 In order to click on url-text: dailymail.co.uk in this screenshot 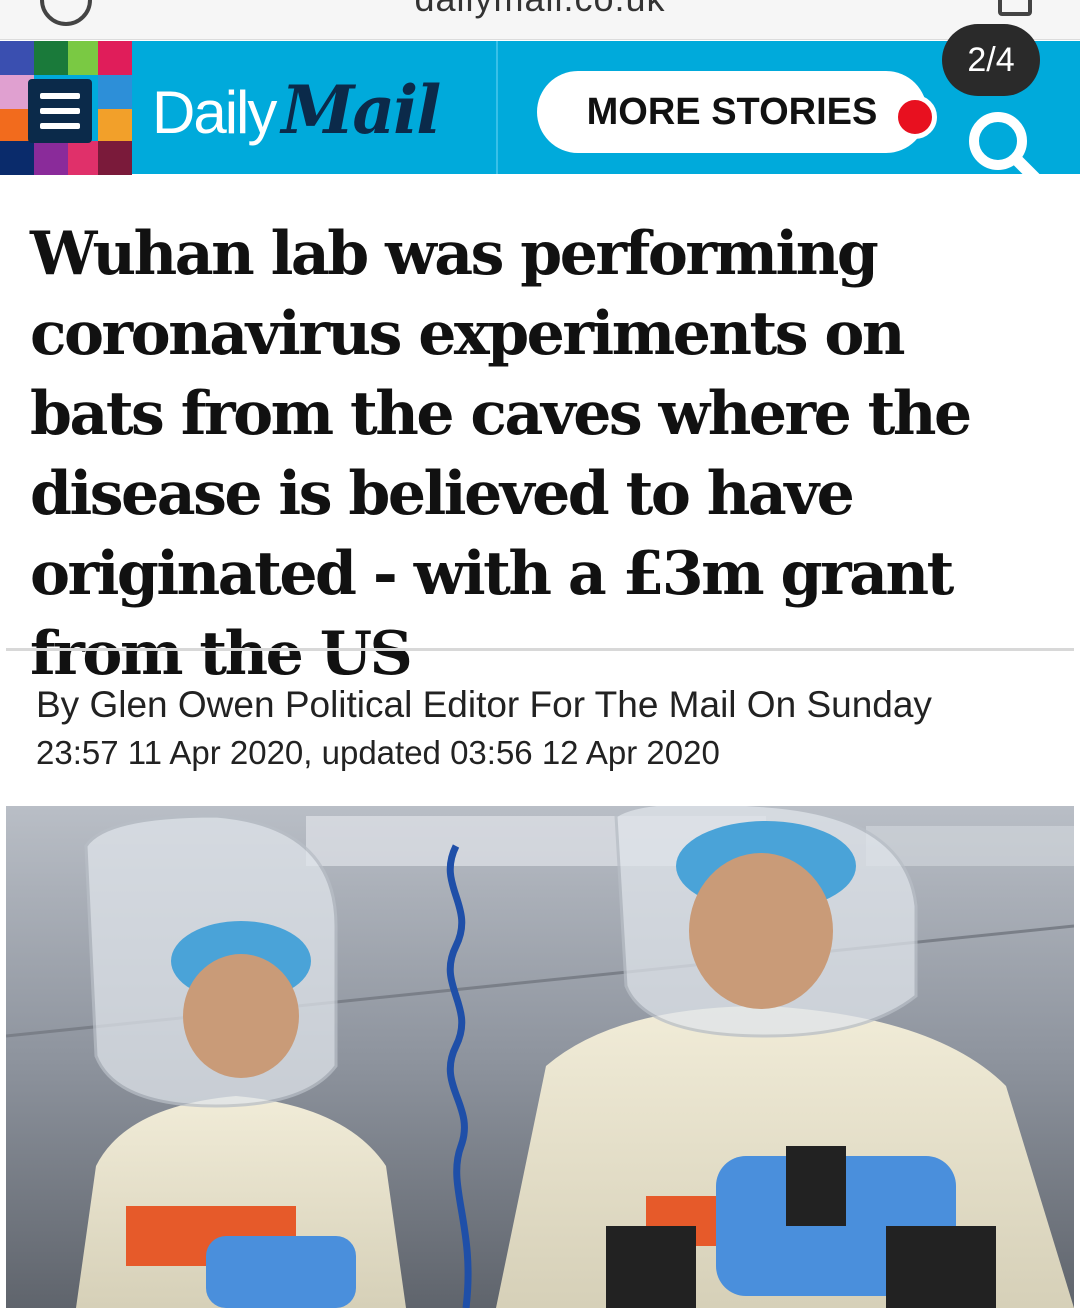, I will do `click(540, 10)`.